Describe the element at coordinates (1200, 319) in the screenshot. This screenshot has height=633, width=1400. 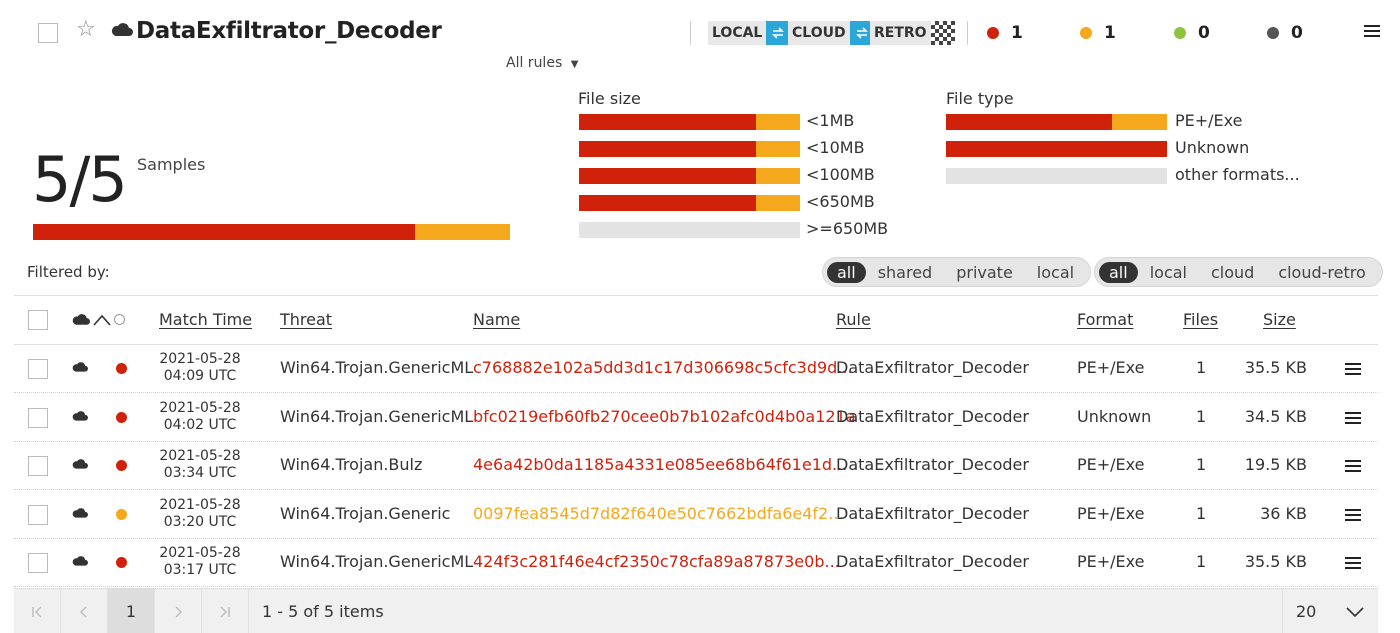
I see `col-files: Files` at that location.